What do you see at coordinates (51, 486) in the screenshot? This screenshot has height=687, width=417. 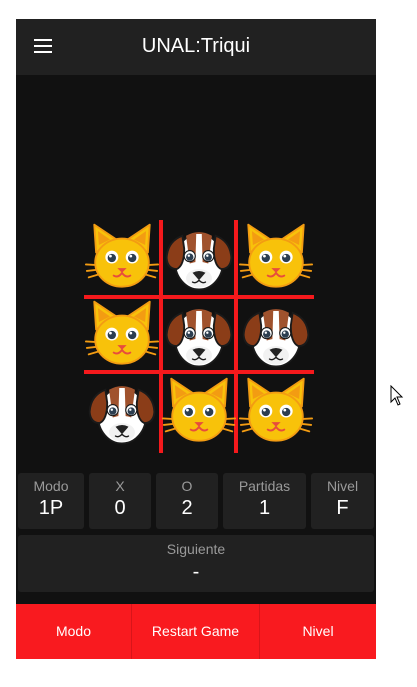 I see `stat-mode-label: Modo` at bounding box center [51, 486].